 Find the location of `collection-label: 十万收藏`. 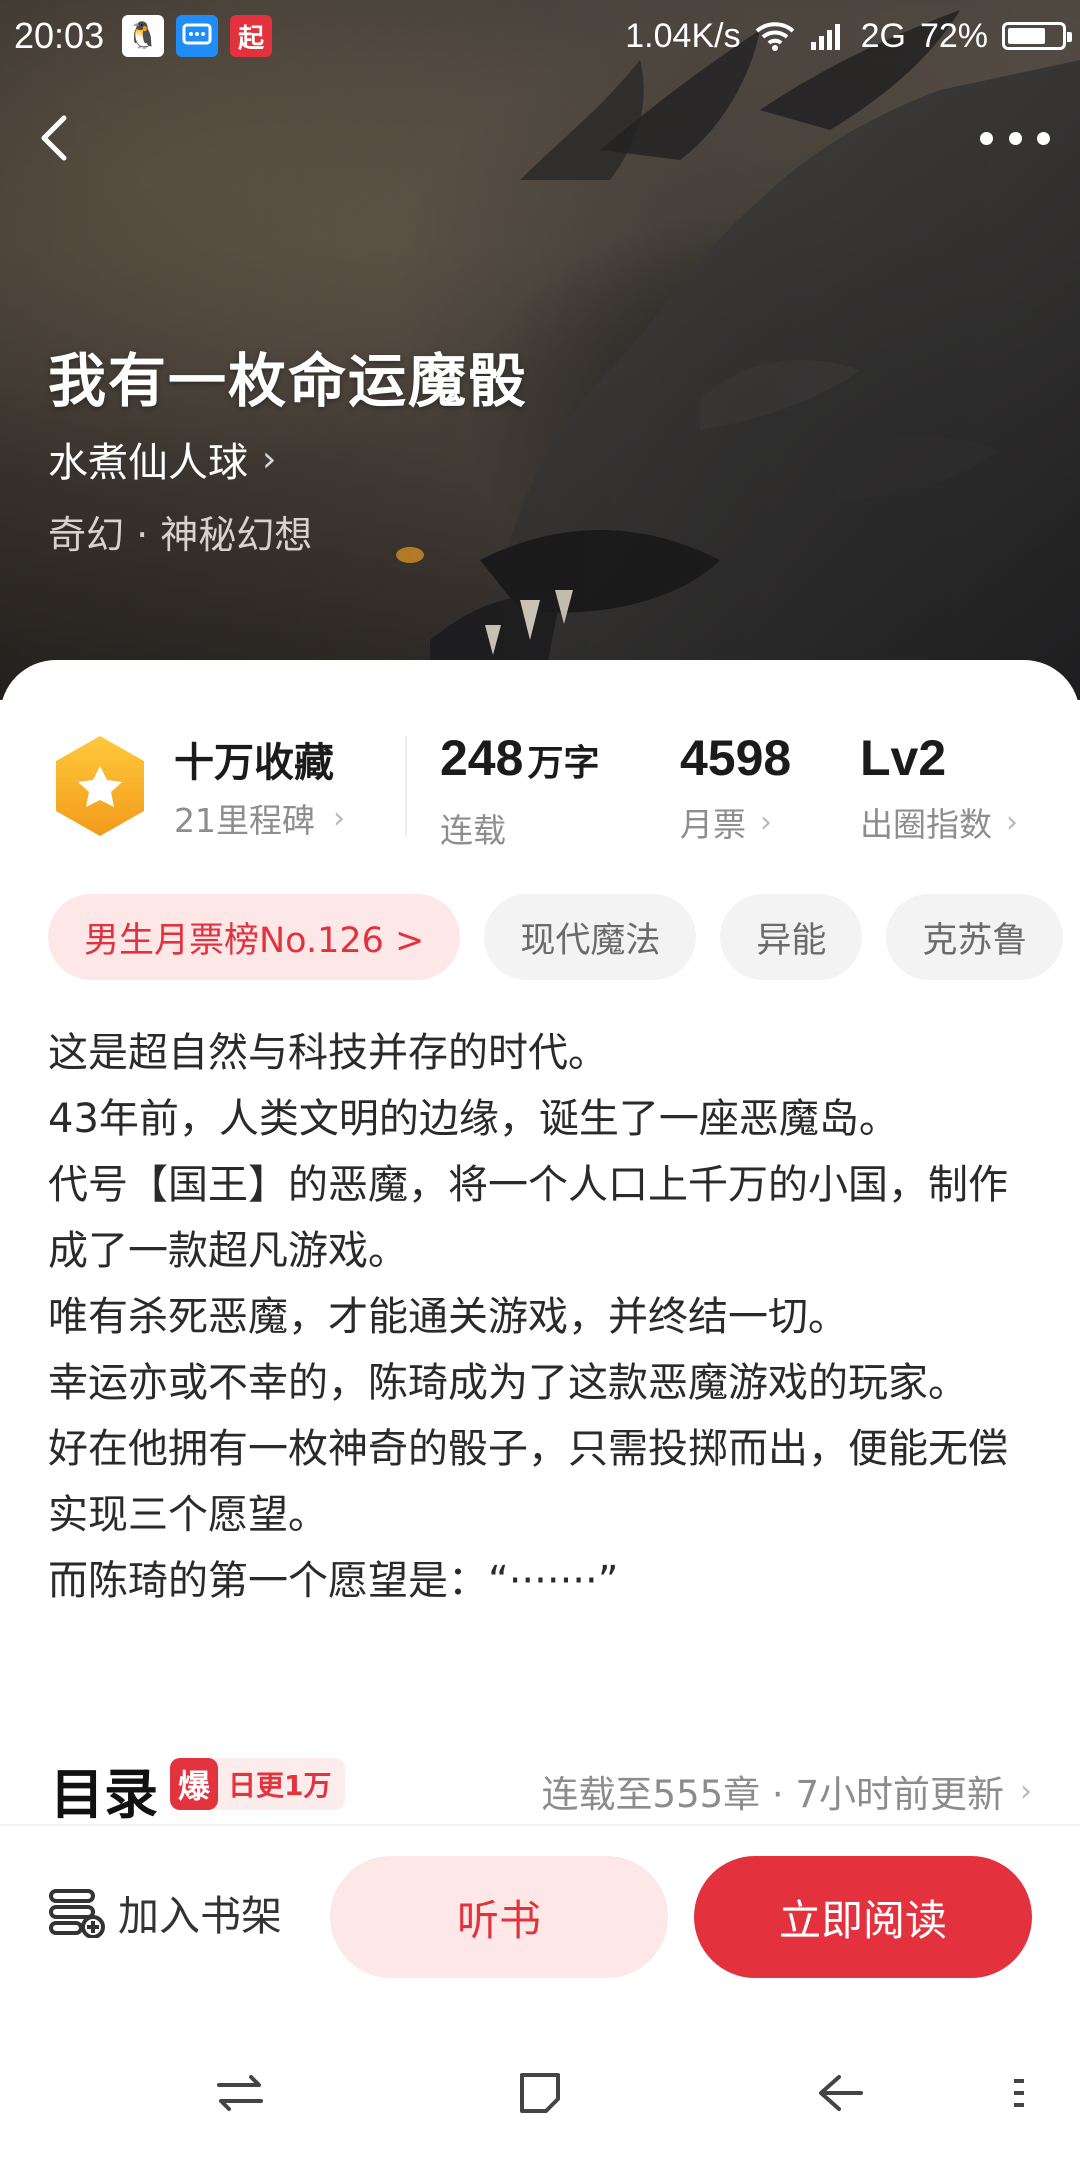

collection-label: 十万收藏 is located at coordinates (254, 763).